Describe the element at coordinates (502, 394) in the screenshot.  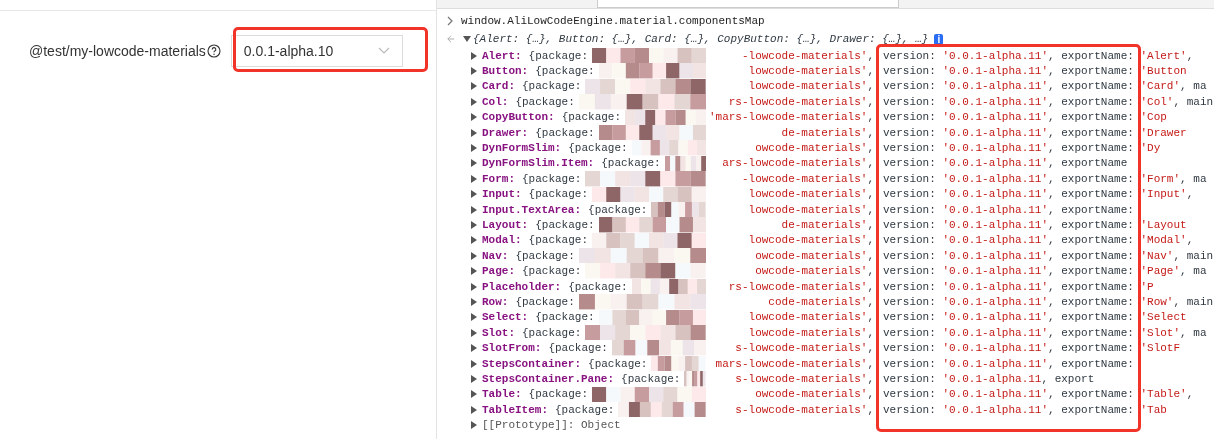
I see `property-key: Table:` at that location.